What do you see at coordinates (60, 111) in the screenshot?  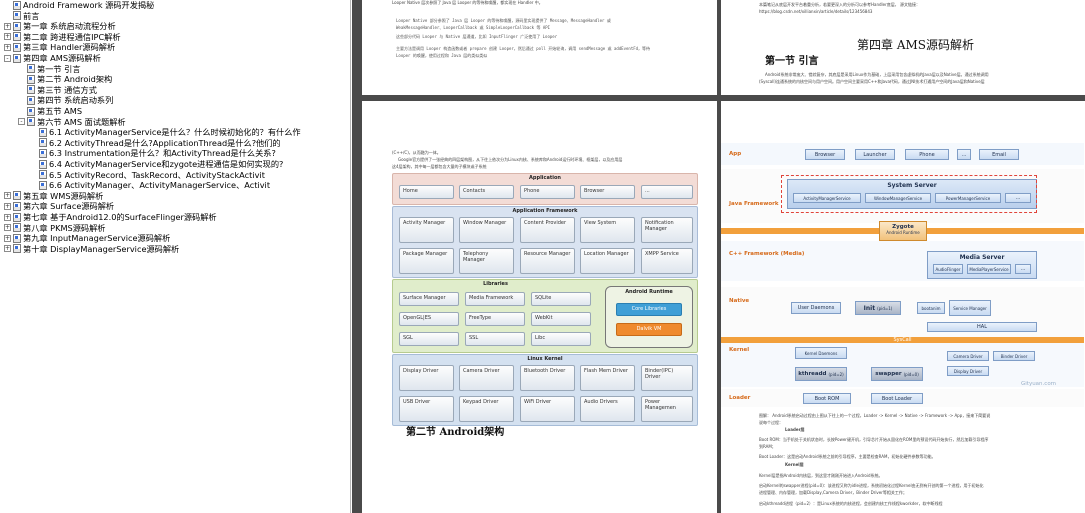 I see `toc-item-label: 第五节 AMS` at bounding box center [60, 111].